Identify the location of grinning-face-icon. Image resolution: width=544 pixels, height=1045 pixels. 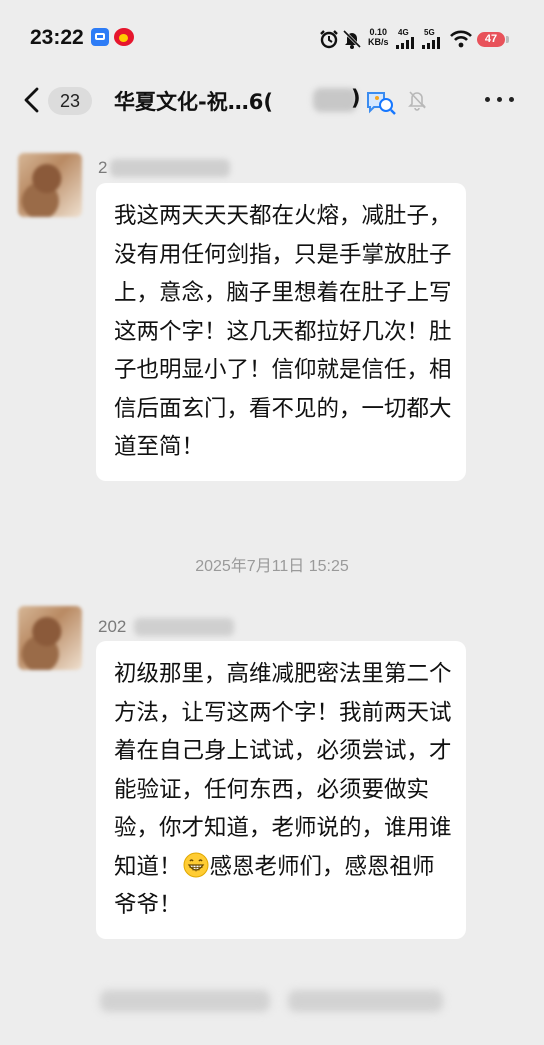
(196, 864).